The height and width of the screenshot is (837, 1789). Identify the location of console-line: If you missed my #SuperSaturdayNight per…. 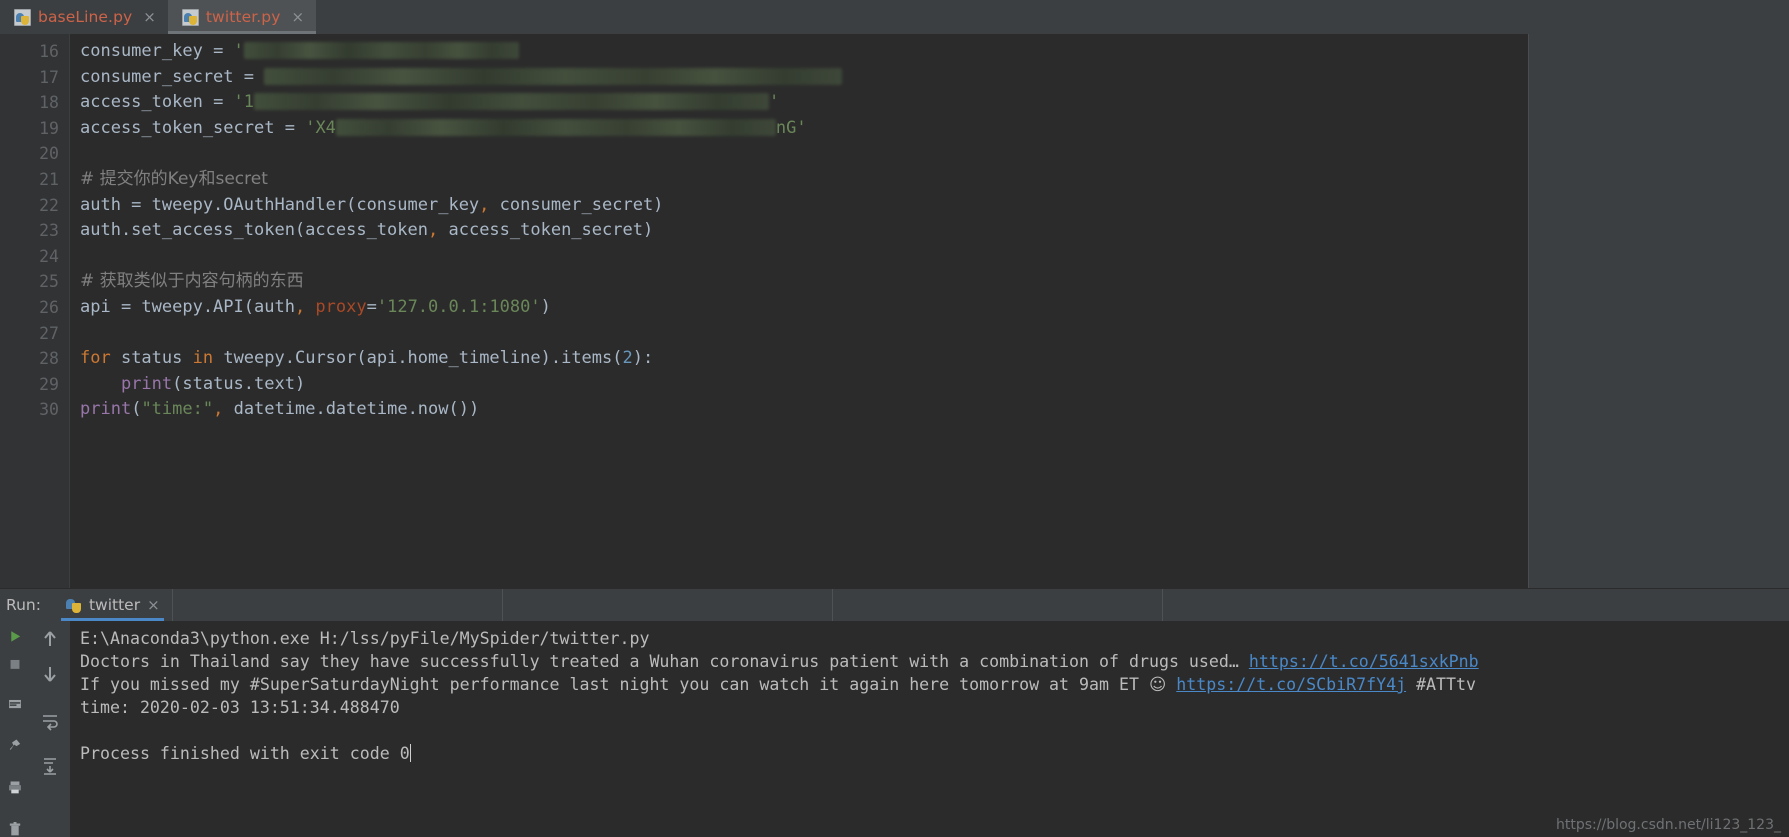
(934, 684).